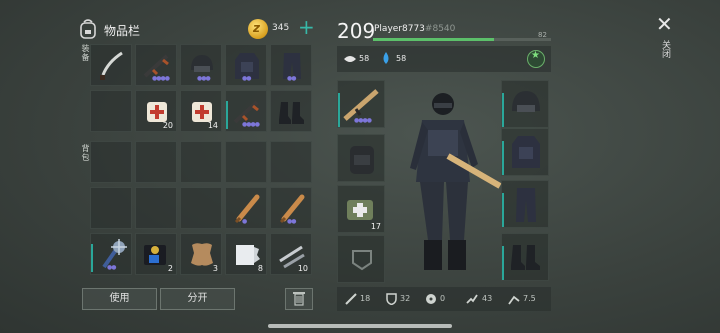 The width and height of the screenshot is (720, 333). I want to click on rarity-dots: ●●●, so click(204, 78).